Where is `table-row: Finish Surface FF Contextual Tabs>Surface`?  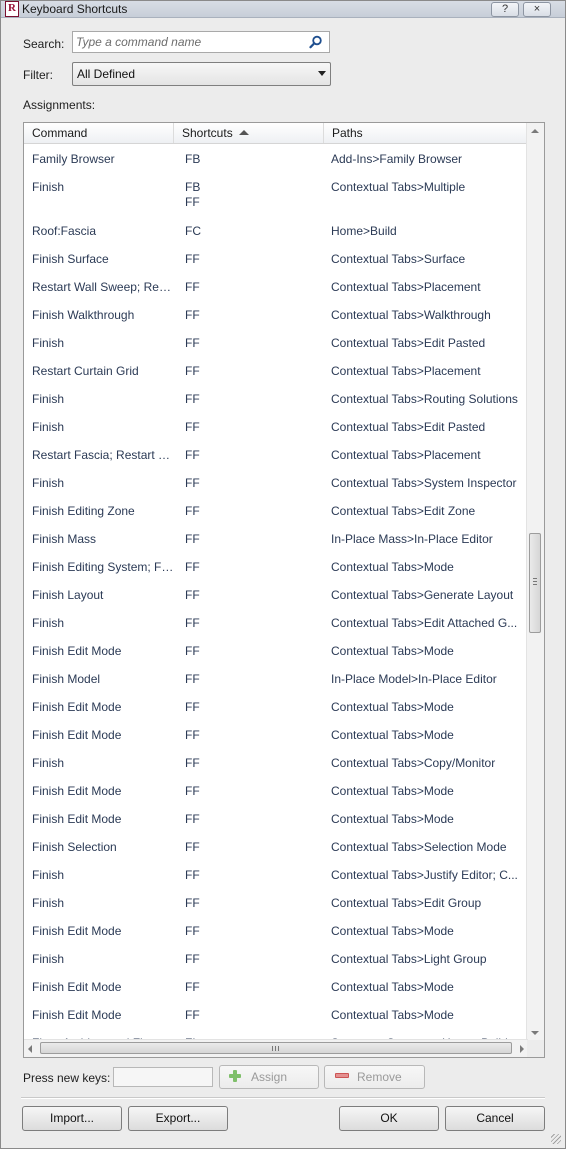 table-row: Finish Surface FF Contextual Tabs>Surface is located at coordinates (276, 258).